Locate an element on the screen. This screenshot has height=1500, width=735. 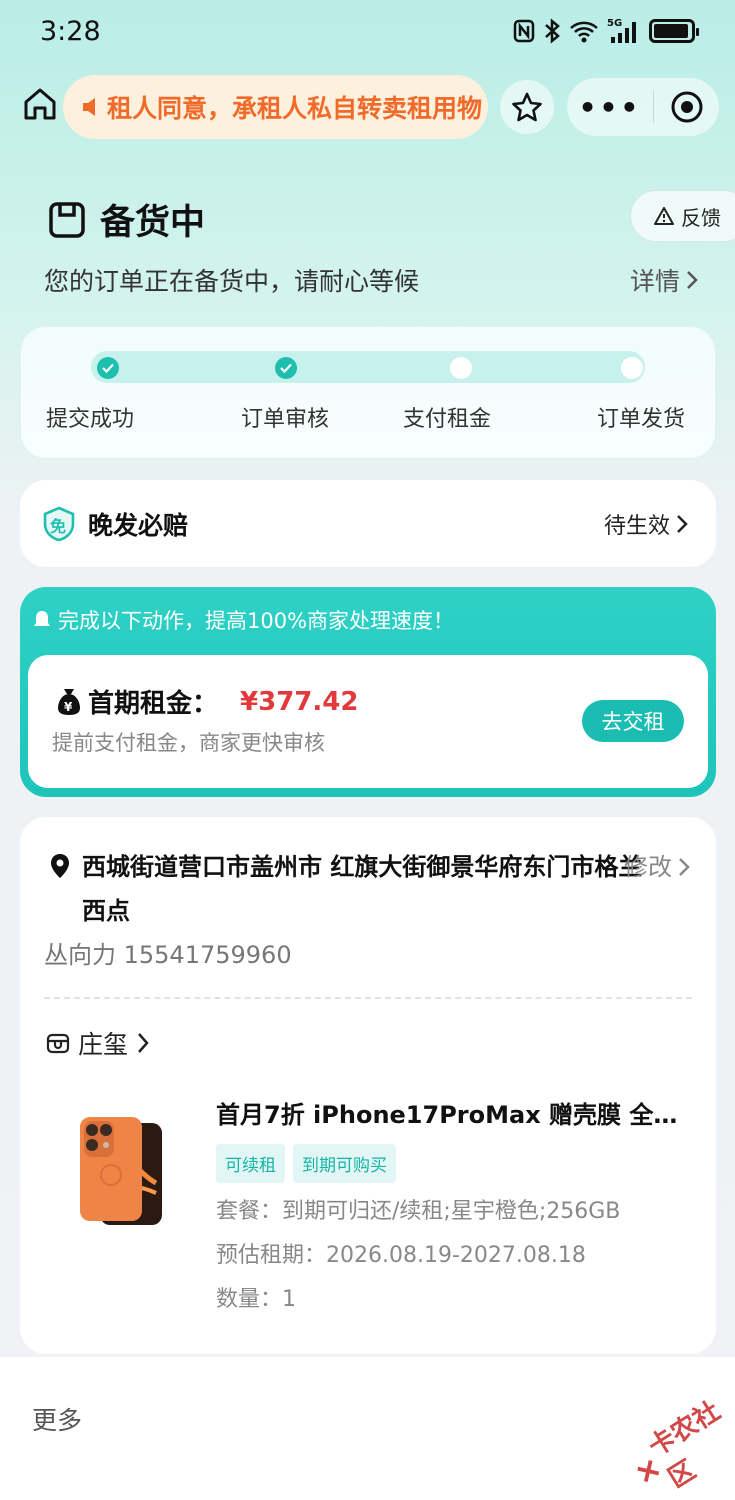
step-label: 订单审核 is located at coordinates (285, 419).